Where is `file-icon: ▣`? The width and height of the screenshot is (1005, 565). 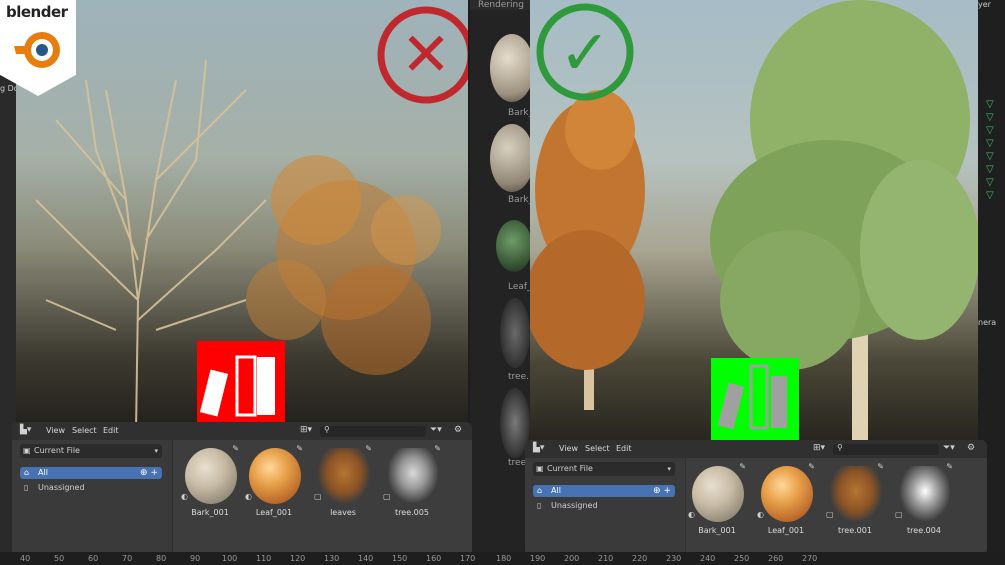
file-icon: ▣ is located at coordinates (27, 450).